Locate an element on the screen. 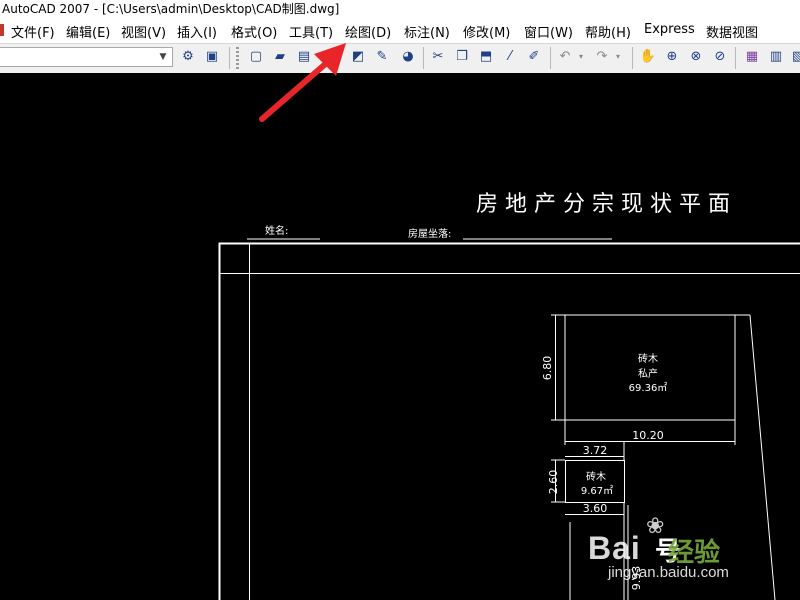 This screenshot has height=600, width=800. zoom-previous-icon: ⊘ is located at coordinates (720, 57).